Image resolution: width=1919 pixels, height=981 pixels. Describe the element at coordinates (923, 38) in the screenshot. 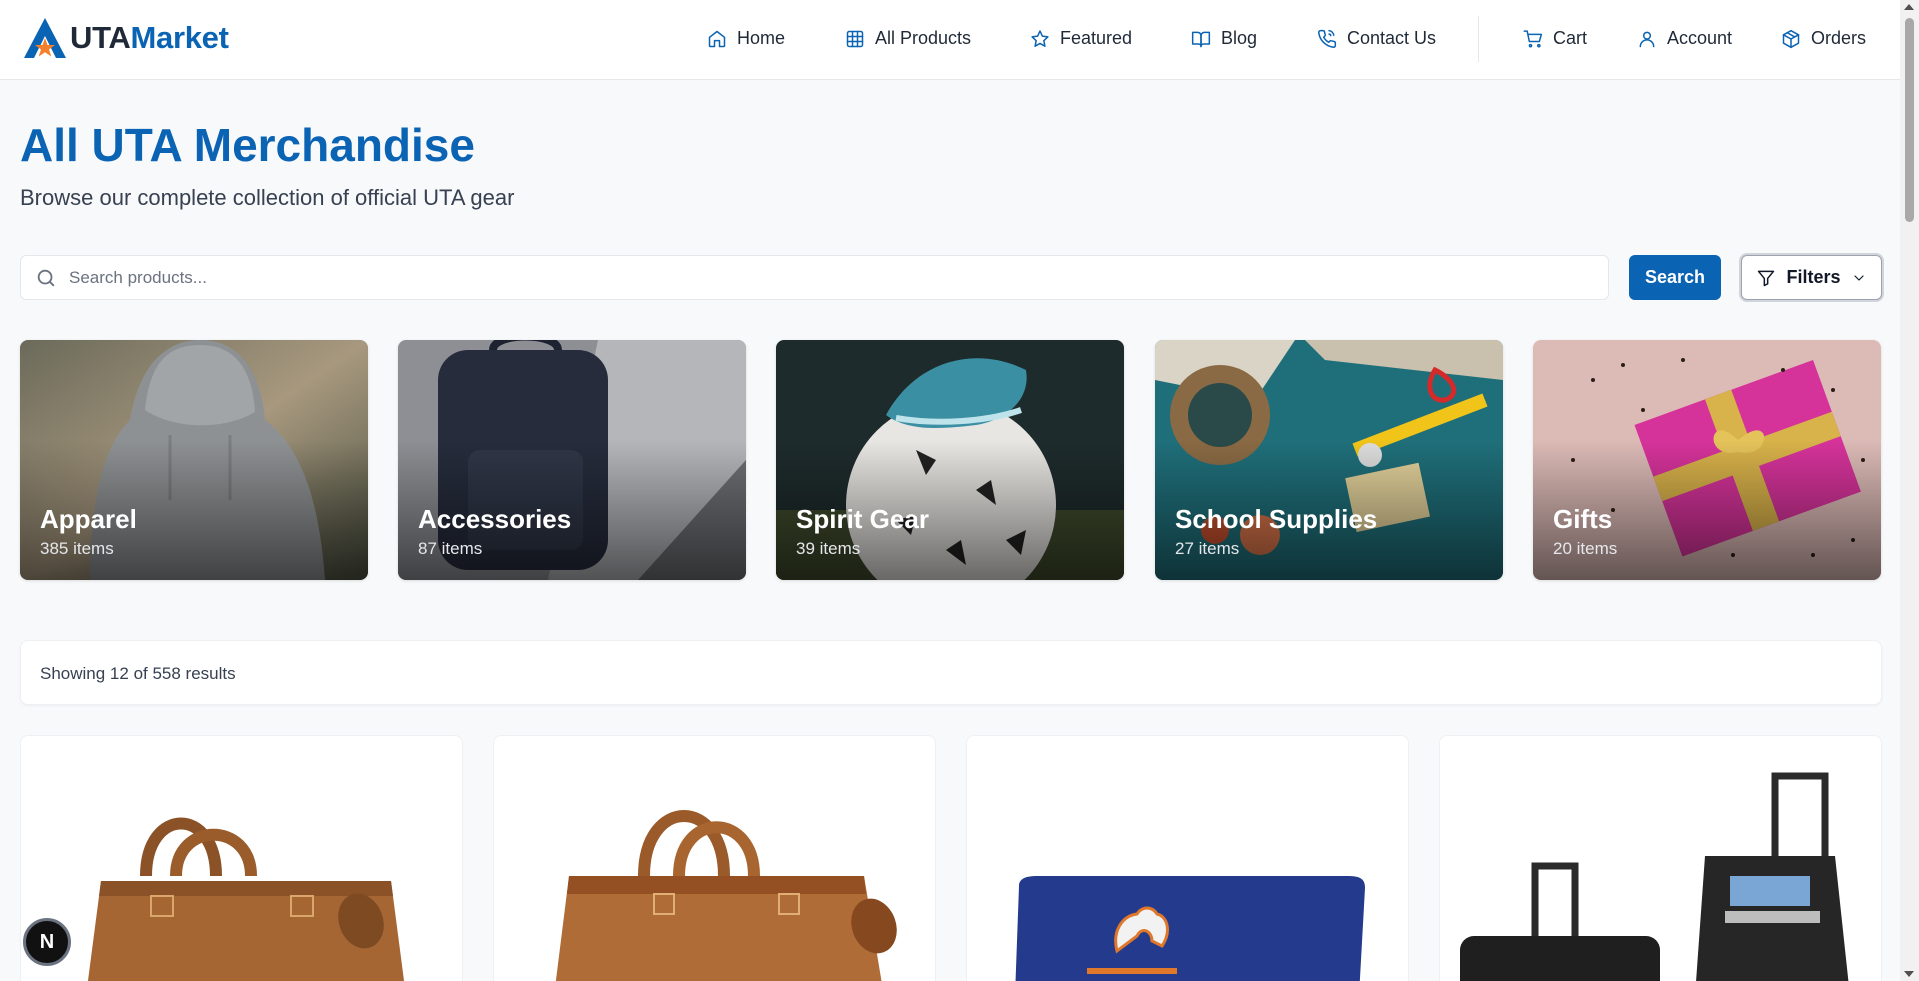

I see `nav-all-products-label: All Products` at that location.